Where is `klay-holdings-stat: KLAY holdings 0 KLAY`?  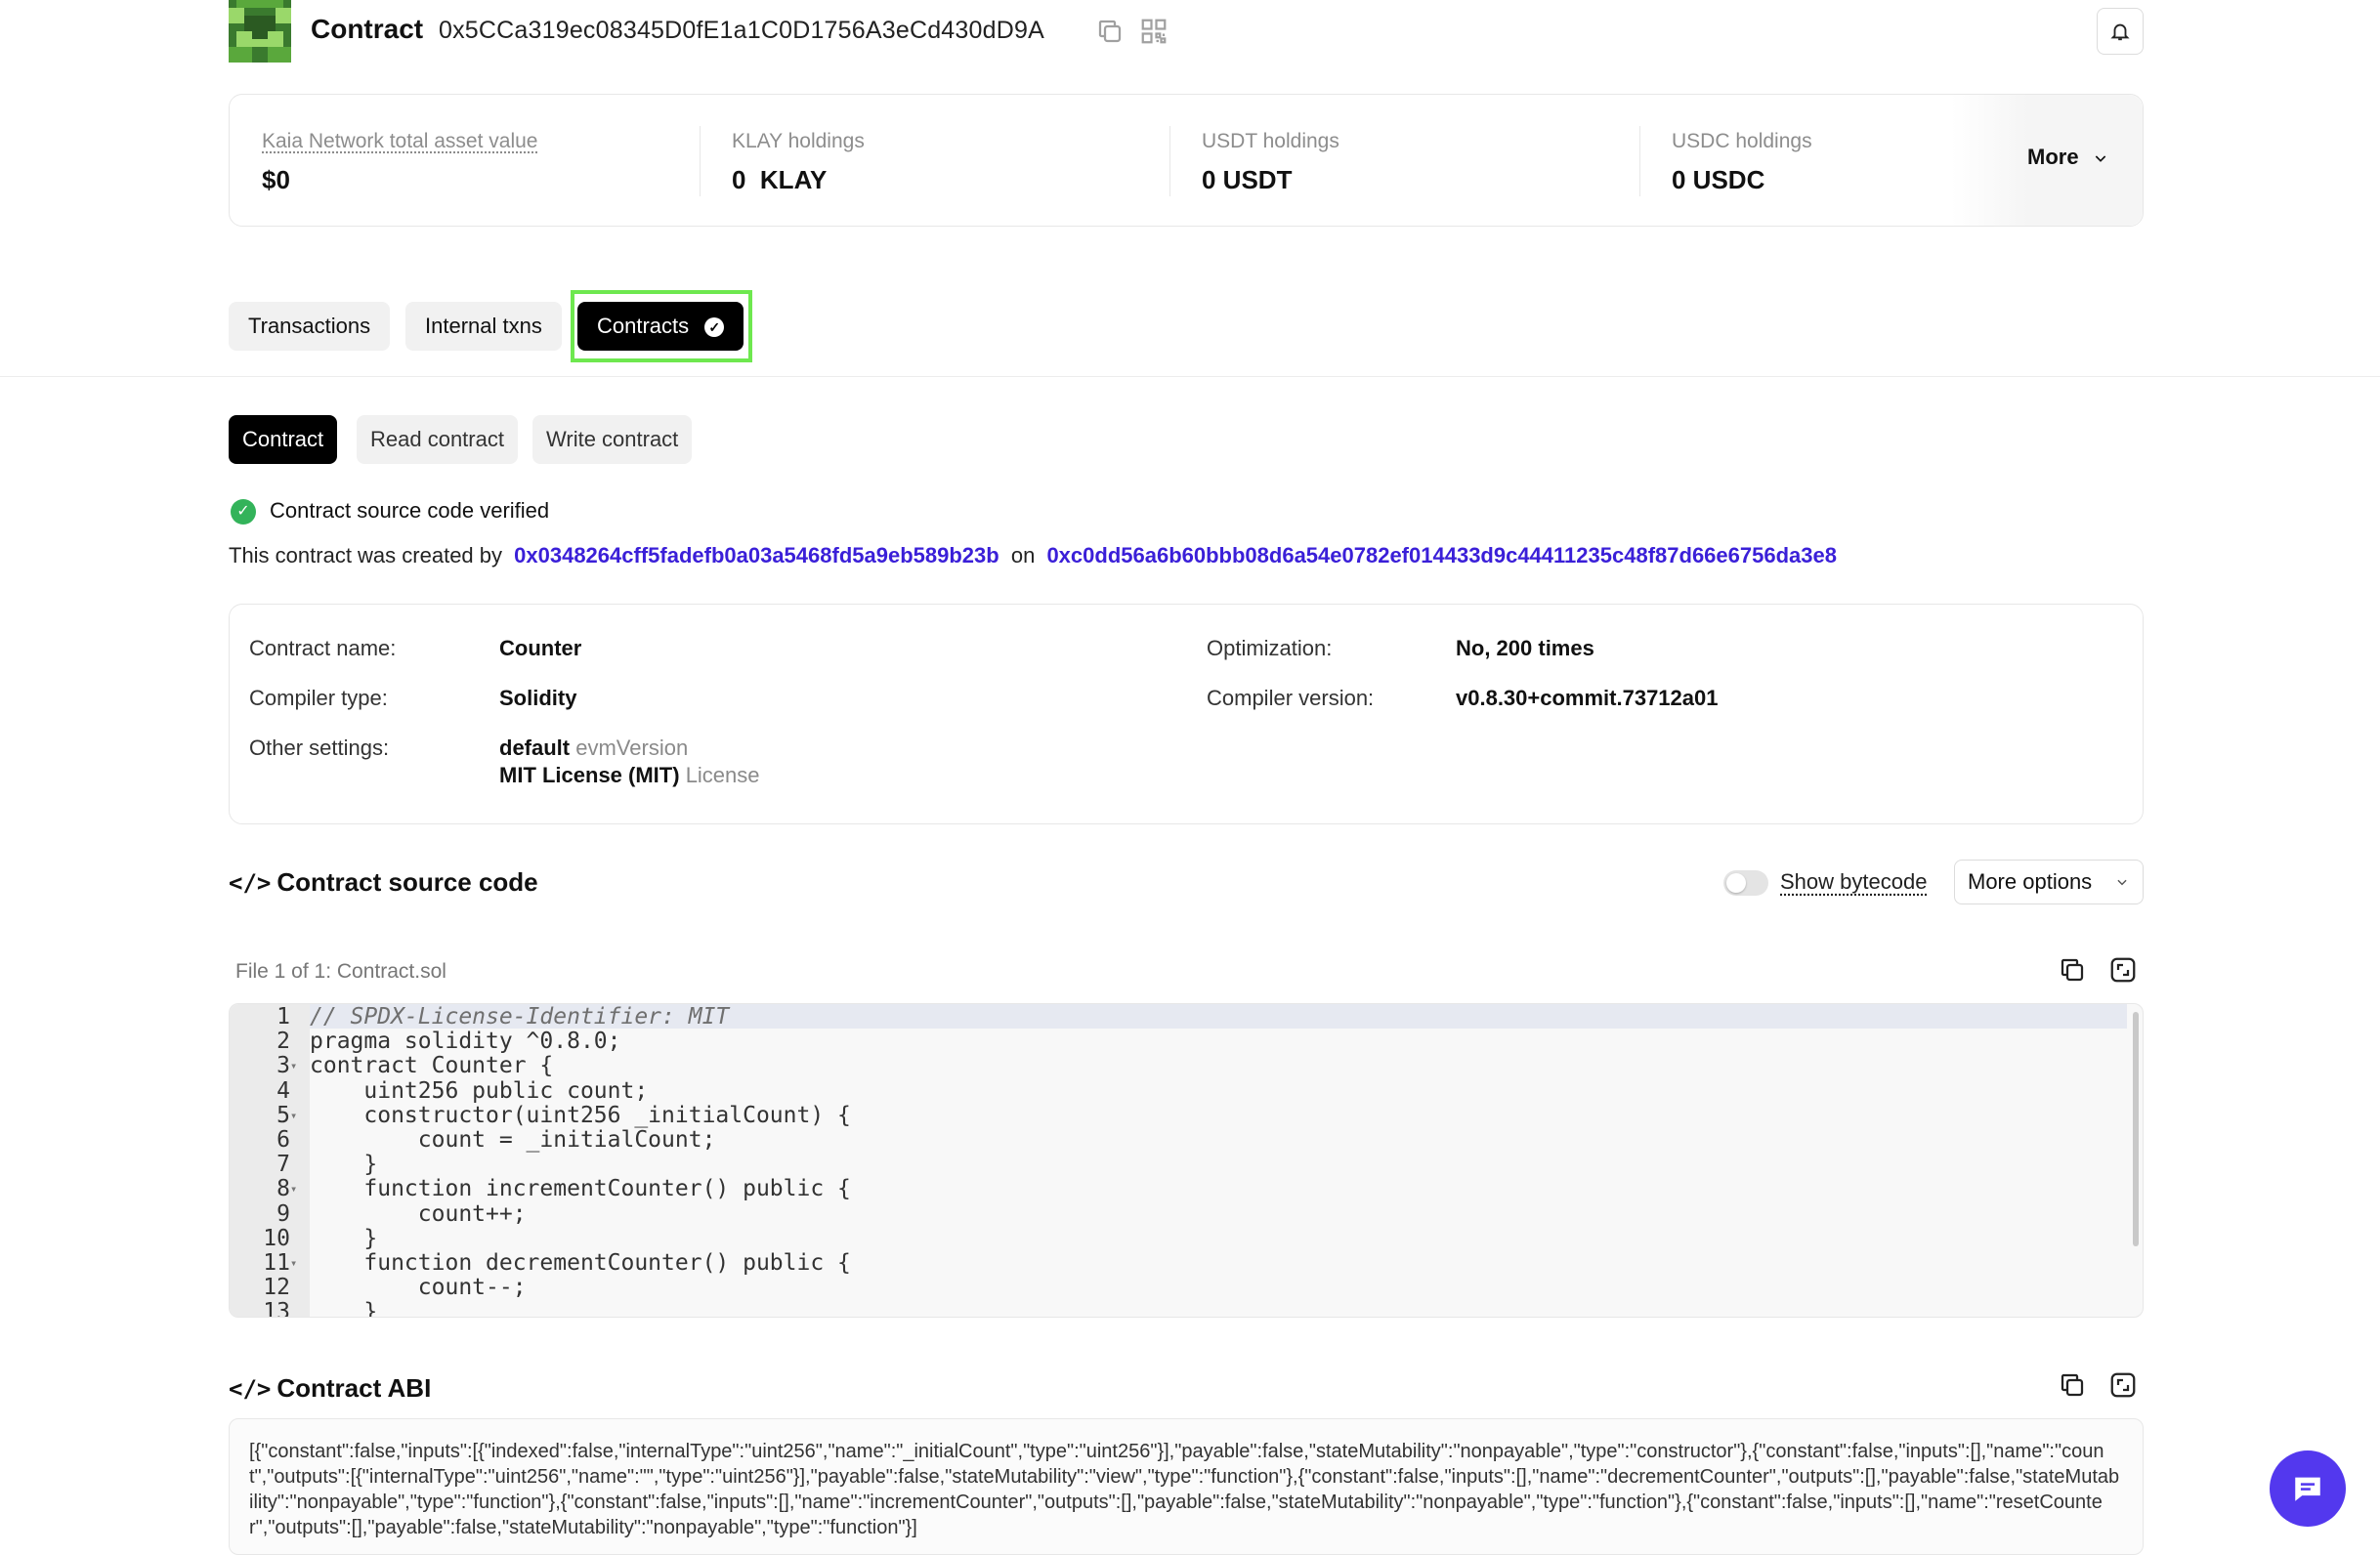 klay-holdings-stat: KLAY holdings 0 KLAY is located at coordinates (798, 162).